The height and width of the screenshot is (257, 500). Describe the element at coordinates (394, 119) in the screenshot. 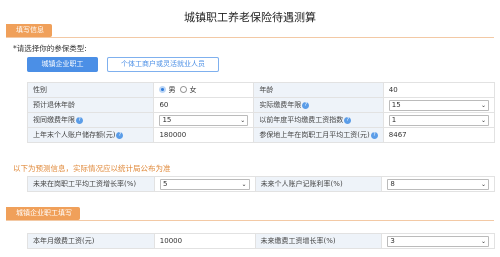

I see `prev-index-value: 1` at that location.